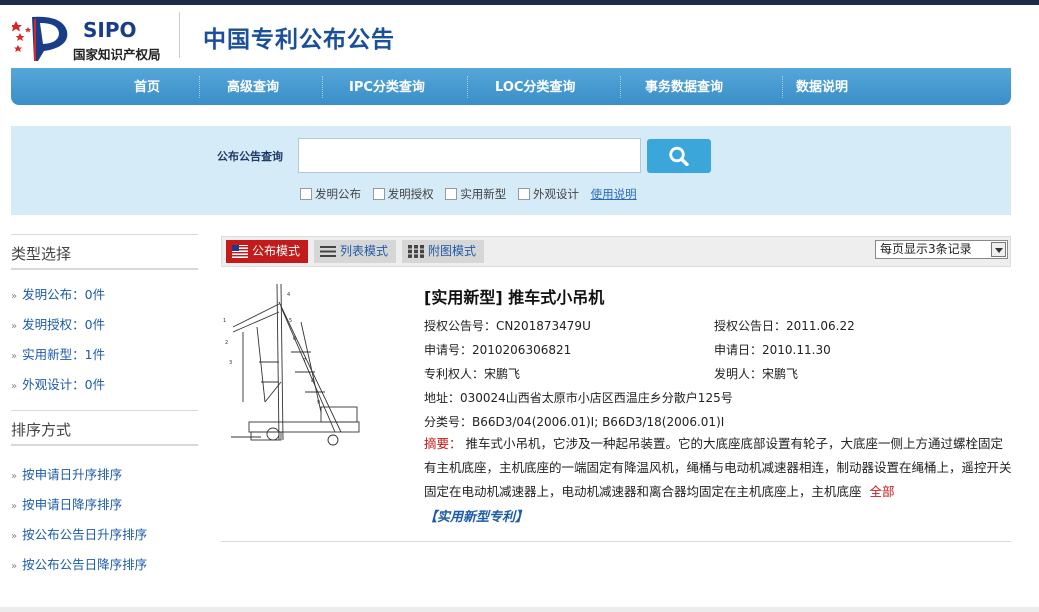 This screenshot has width=1039, height=612. I want to click on nav-data-description: 数据说明, so click(822, 86).